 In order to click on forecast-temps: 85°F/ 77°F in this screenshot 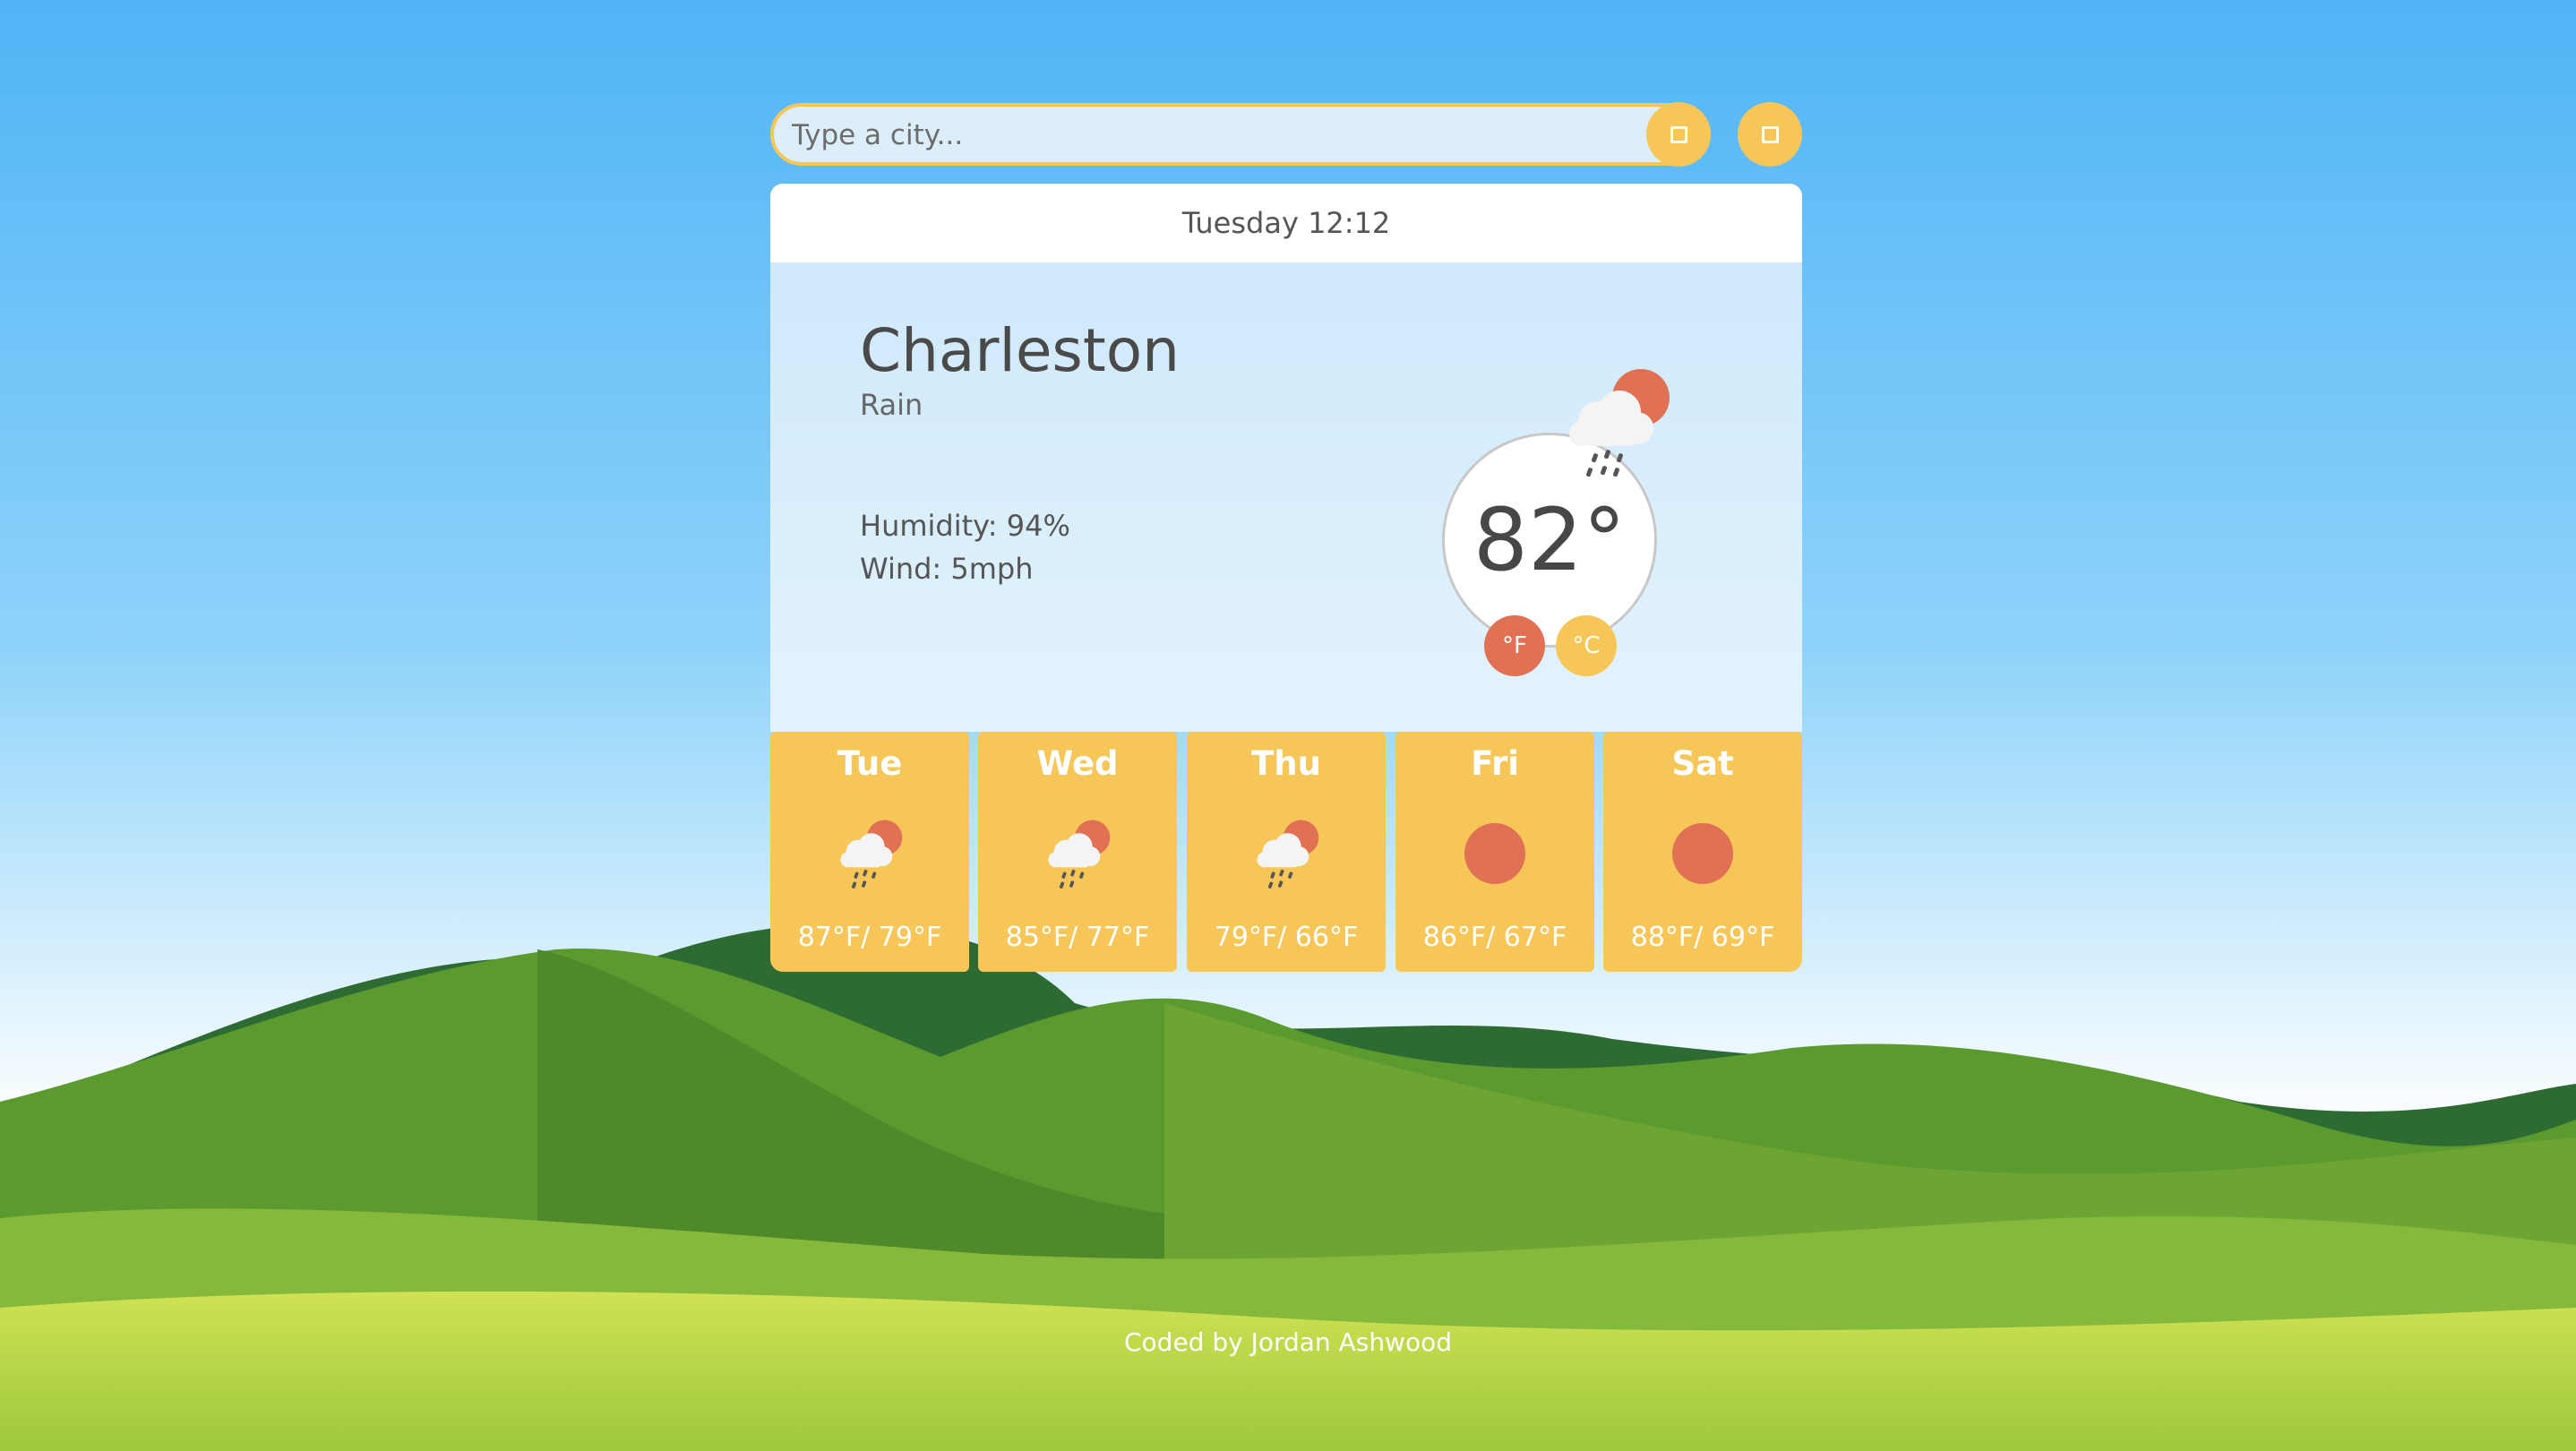, I will do `click(1077, 938)`.